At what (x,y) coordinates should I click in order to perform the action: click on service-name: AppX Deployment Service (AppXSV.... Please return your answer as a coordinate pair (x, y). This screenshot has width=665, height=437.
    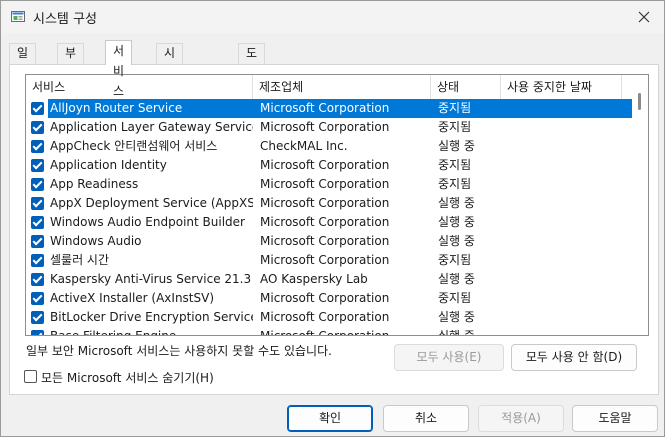
    Looking at the image, I should click on (151, 203).